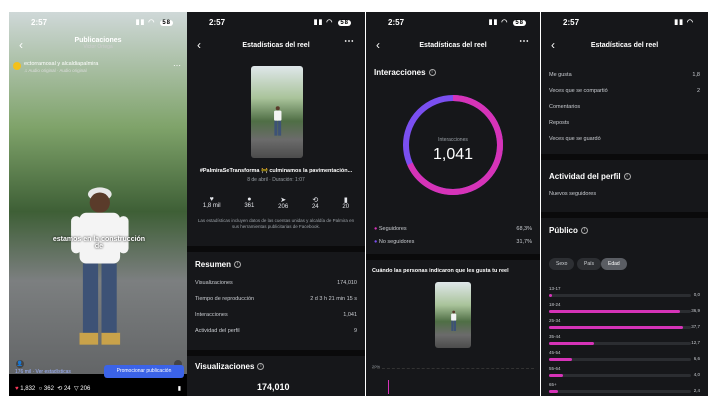 This screenshot has width=708, height=396. What do you see at coordinates (555, 336) in the screenshot?
I see `age-label: 35-44` at bounding box center [555, 336].